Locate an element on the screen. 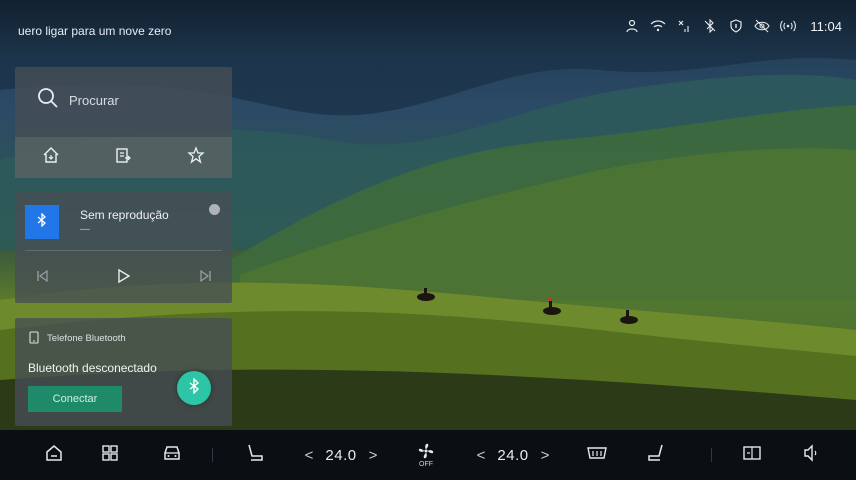 Image resolution: width=856 pixels, height=480 pixels. fan-state-label: OFF is located at coordinates (426, 464).